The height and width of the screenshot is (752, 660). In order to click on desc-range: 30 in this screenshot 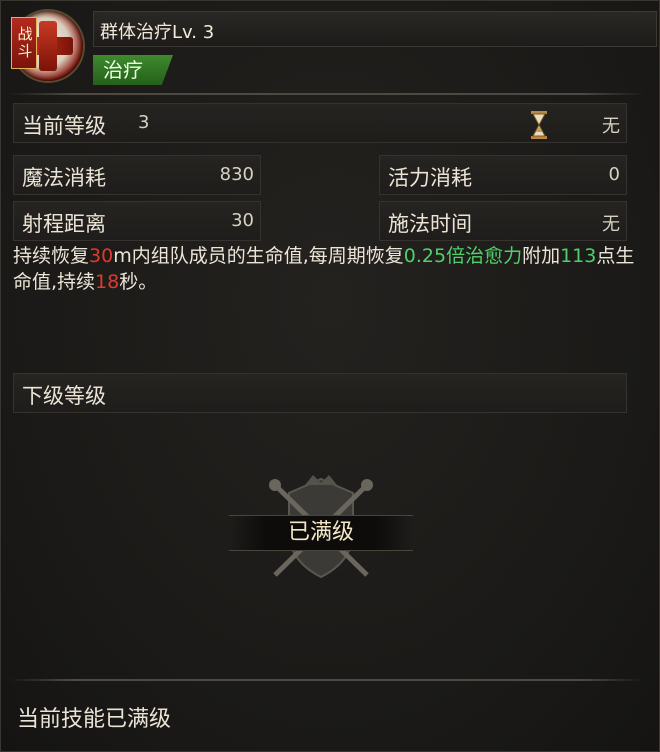, I will do `click(101, 256)`.